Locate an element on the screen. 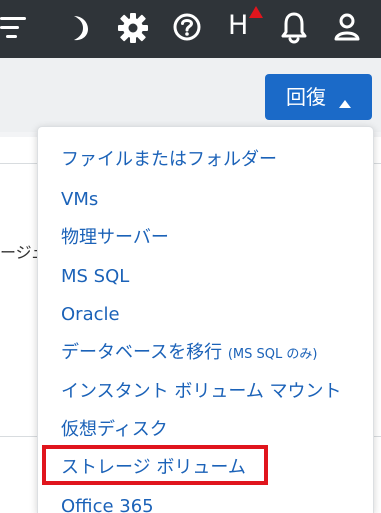 This screenshot has height=513, width=381. menu-item-physical-server: 物理サーバー is located at coordinates (211, 240).